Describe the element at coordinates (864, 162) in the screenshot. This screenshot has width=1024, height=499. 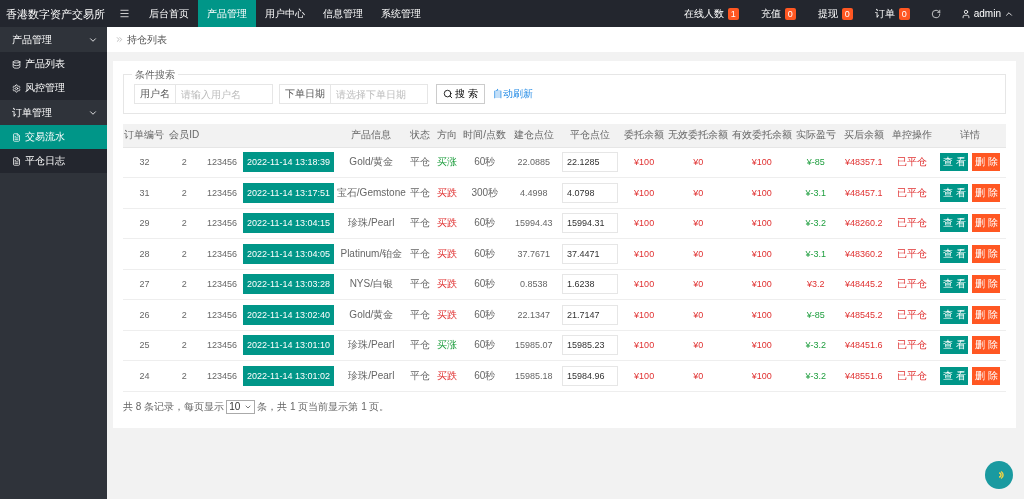
I see `balance-cell: ¥48357.1` at that location.